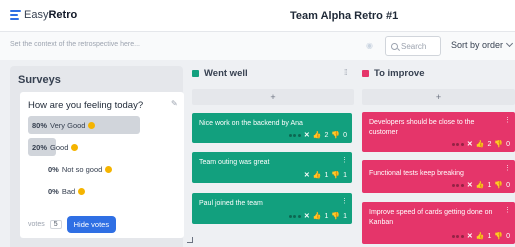  I want to click on card-text: Paul joined the team, so click(231, 203).